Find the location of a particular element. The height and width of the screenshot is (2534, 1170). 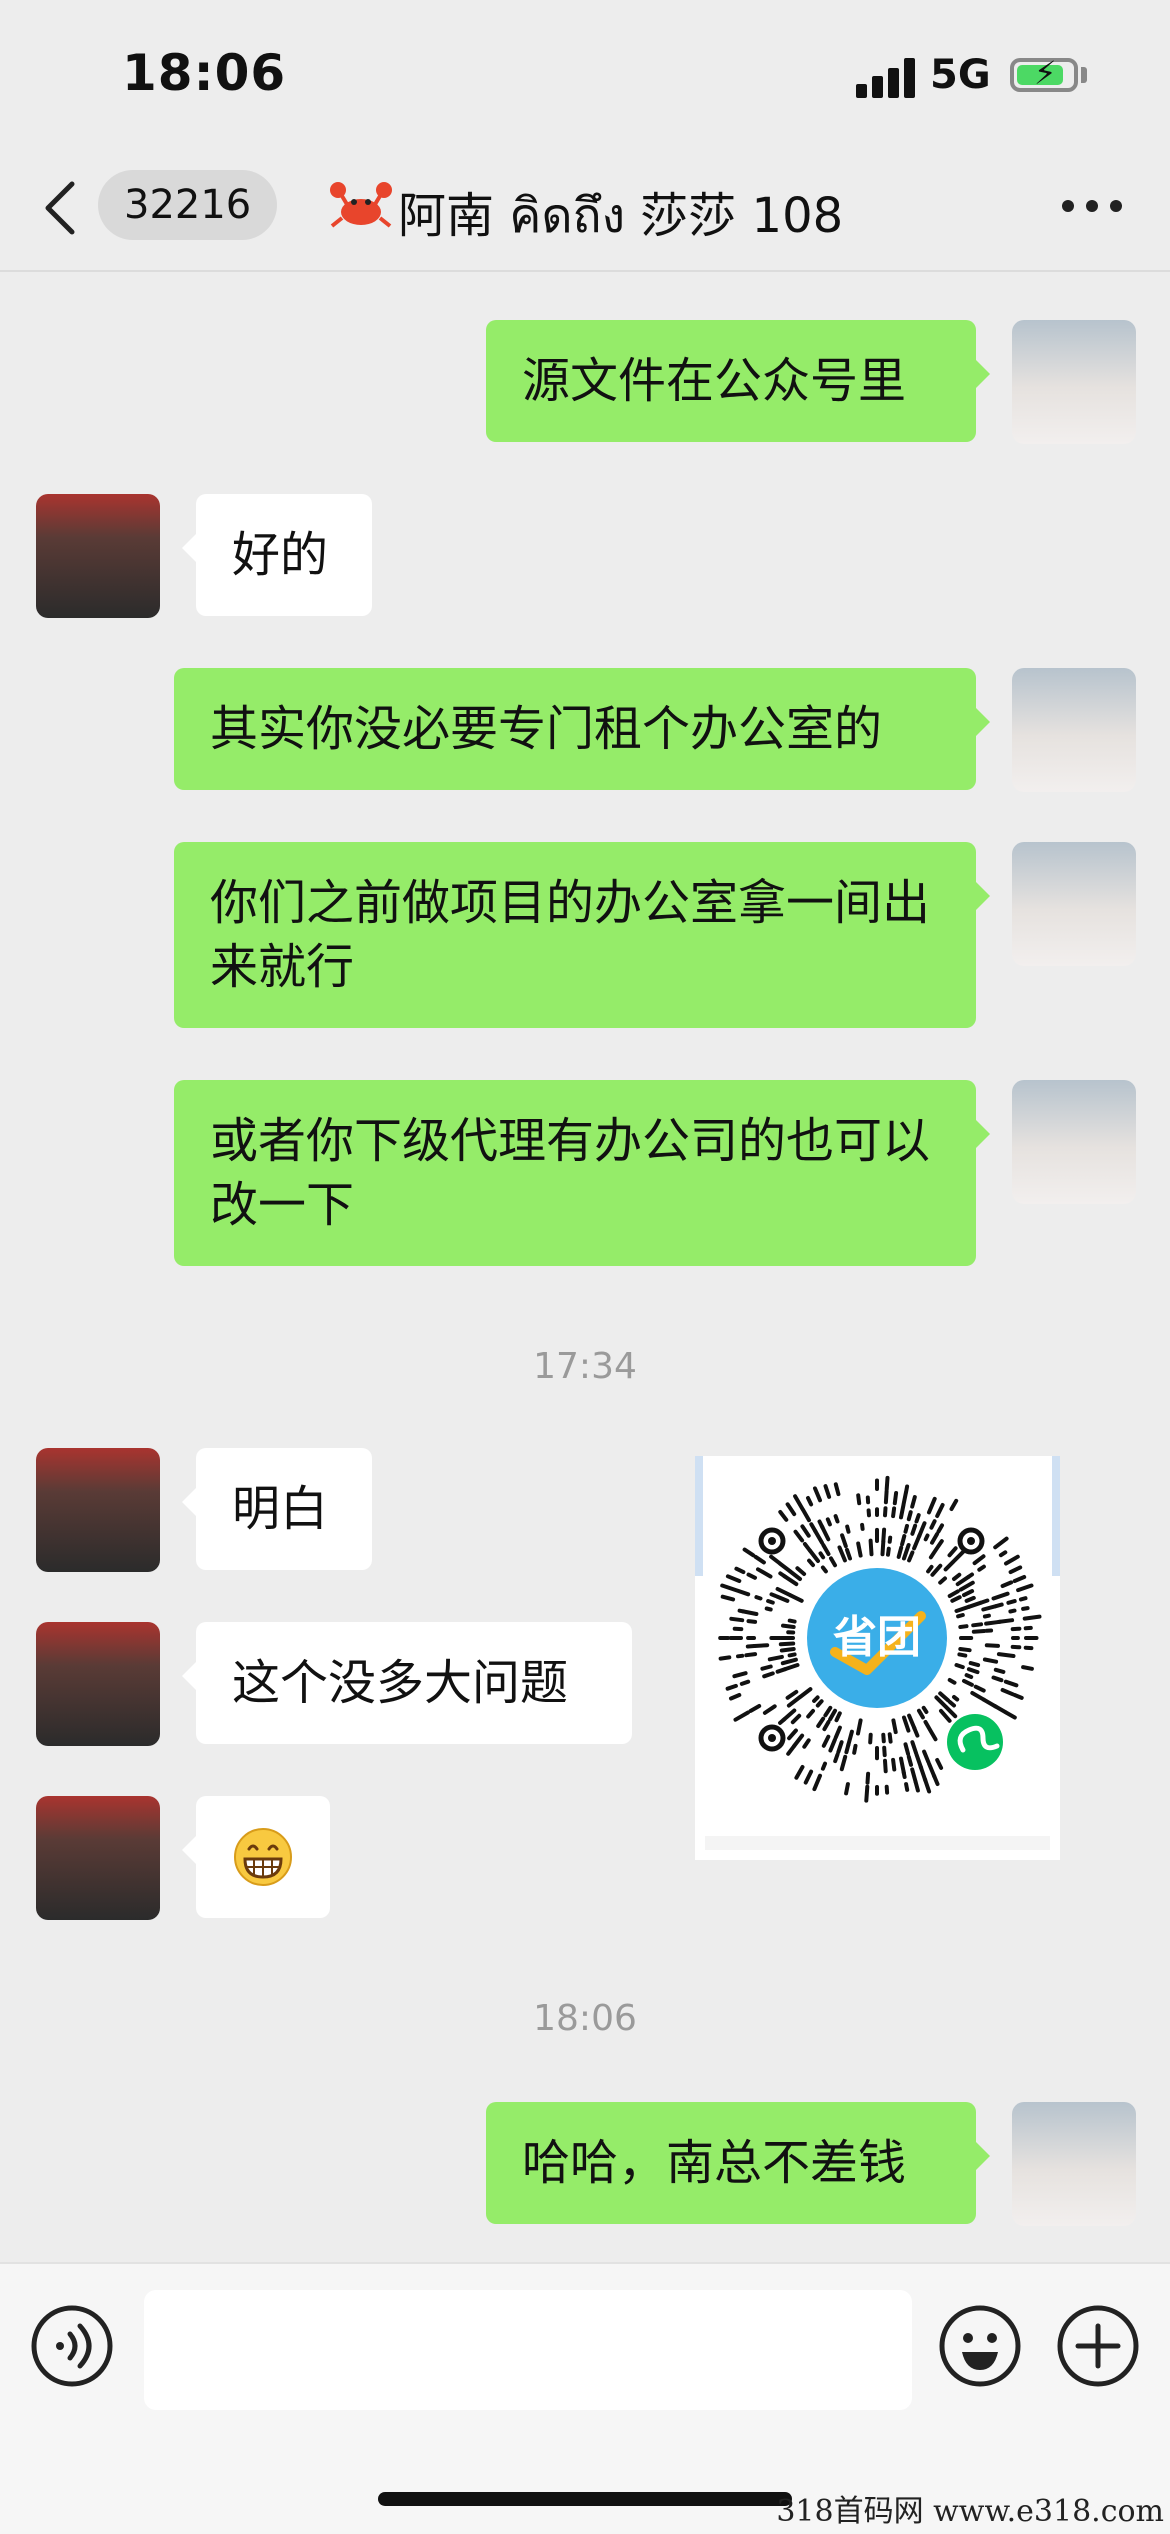

message-bubble-incoming: 好的 is located at coordinates (284, 555).